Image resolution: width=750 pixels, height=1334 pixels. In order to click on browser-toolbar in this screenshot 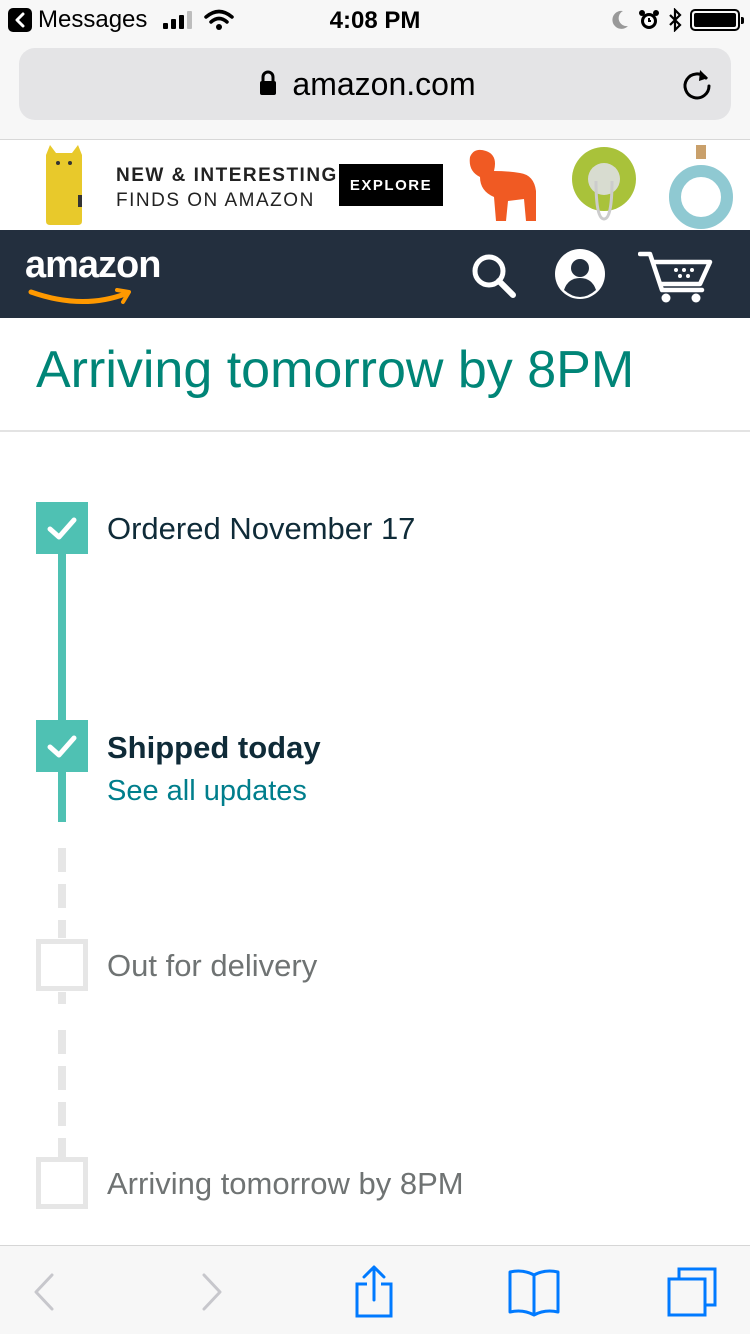, I will do `click(375, 1289)`.